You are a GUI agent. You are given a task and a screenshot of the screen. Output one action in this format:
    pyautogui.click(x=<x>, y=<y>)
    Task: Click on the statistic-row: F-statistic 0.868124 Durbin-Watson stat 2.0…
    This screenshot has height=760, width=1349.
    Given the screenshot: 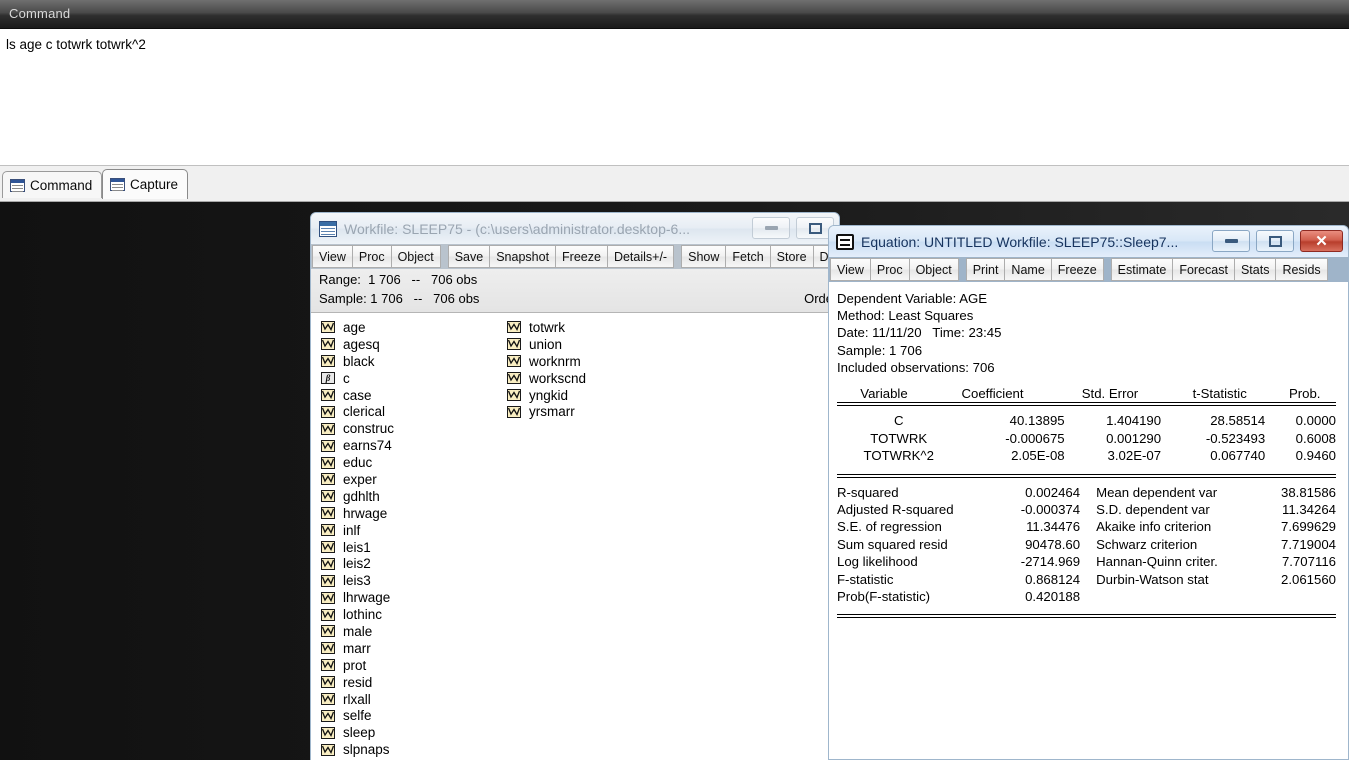 What is the action you would take?
    pyautogui.click(x=1086, y=579)
    